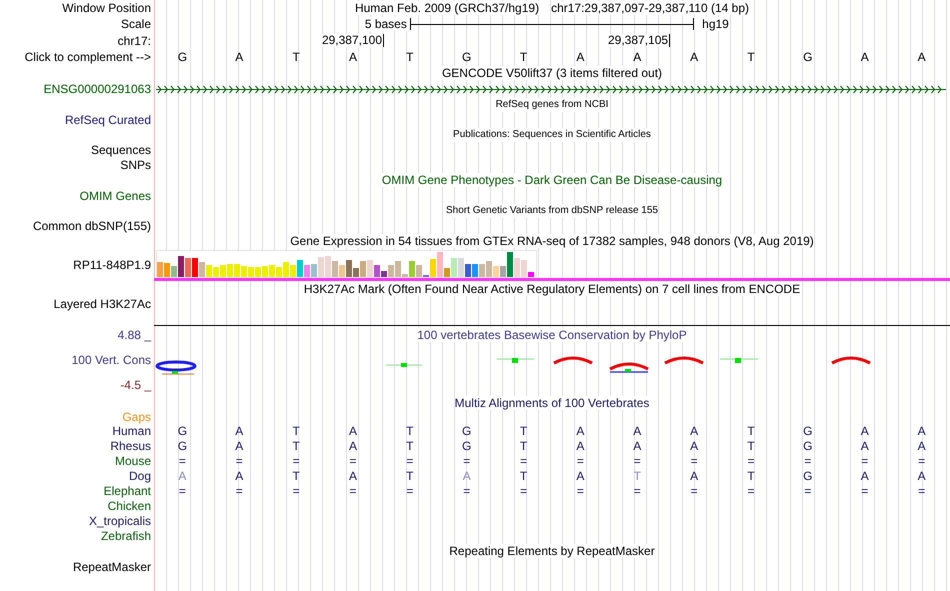  I want to click on species-label: Mouse, so click(132, 461).